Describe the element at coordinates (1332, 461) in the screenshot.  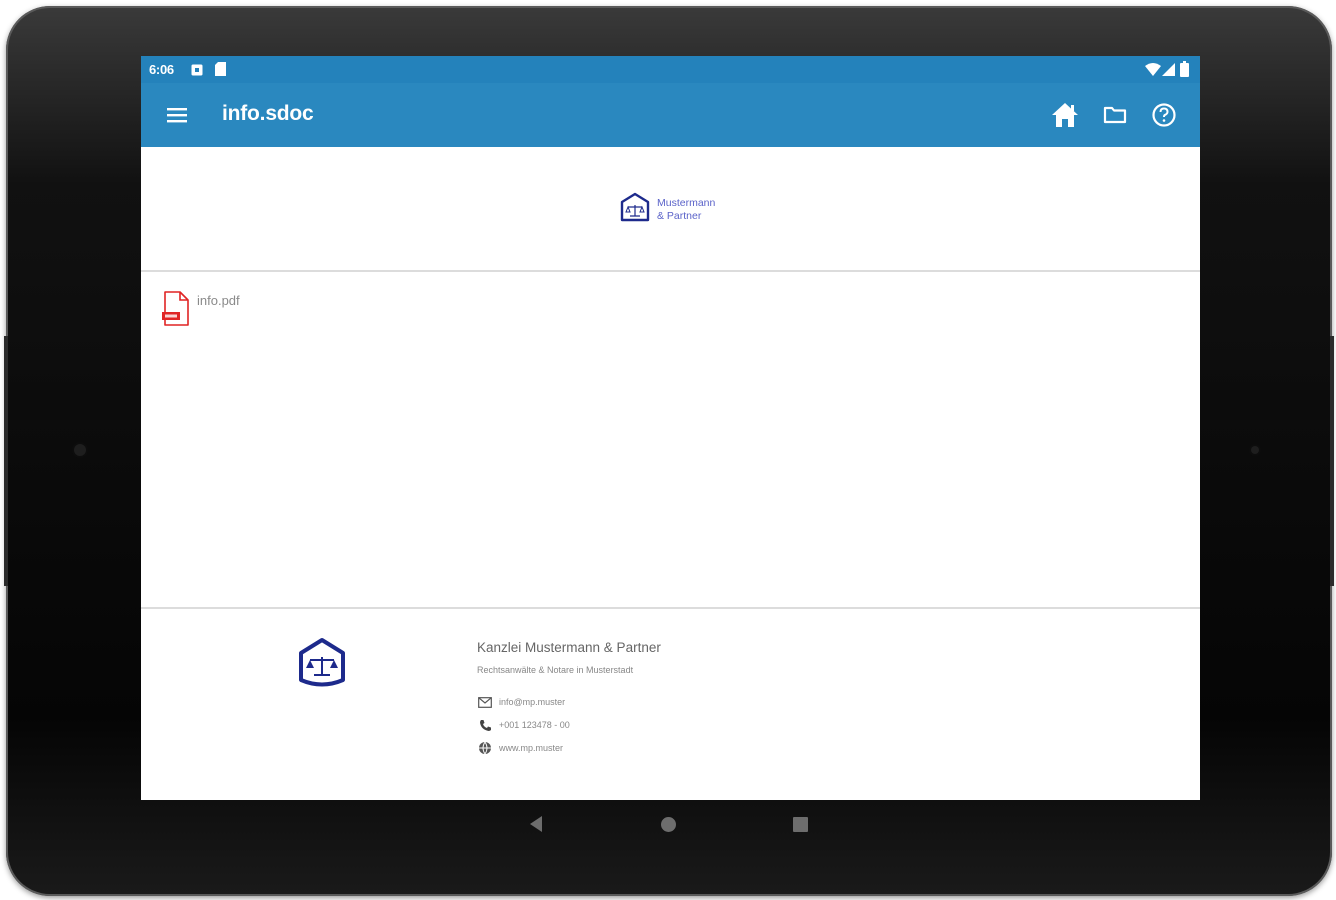
I see `side-edge-right` at that location.